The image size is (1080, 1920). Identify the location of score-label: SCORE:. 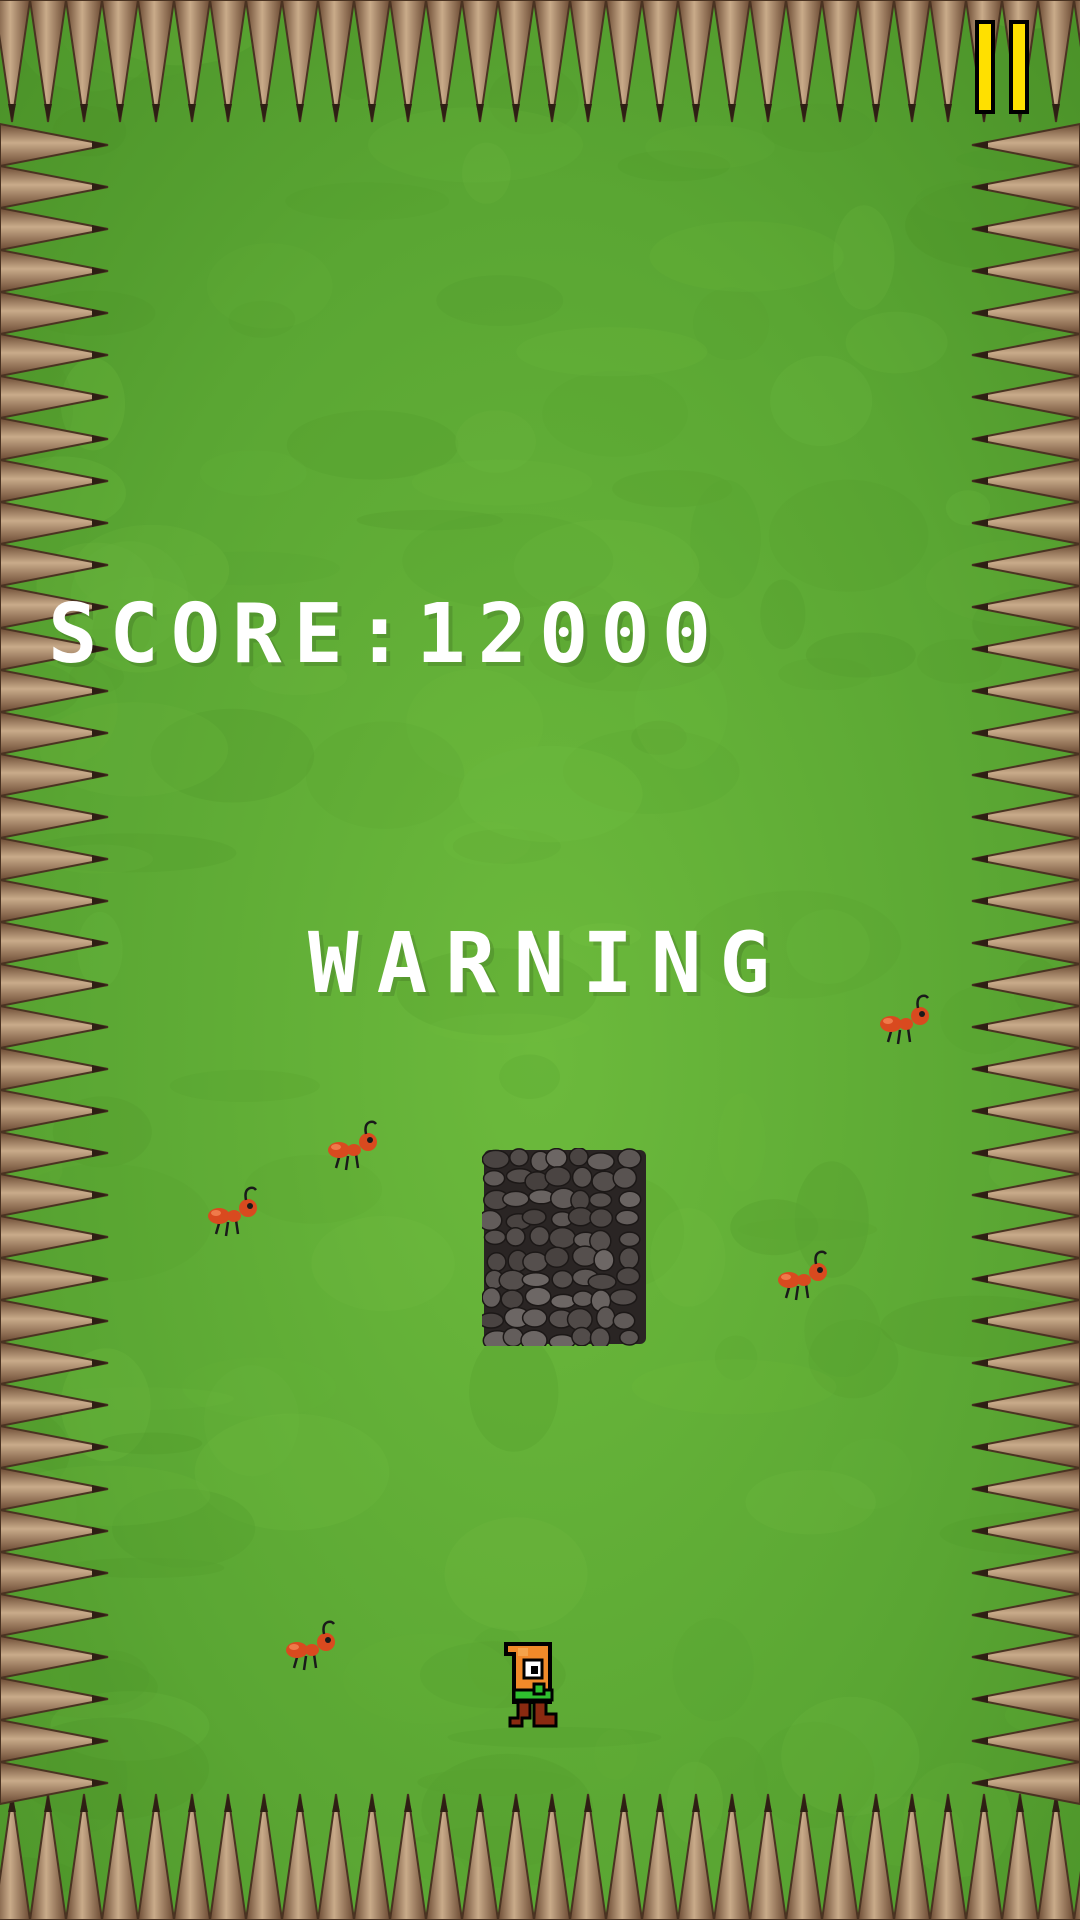
(232, 634).